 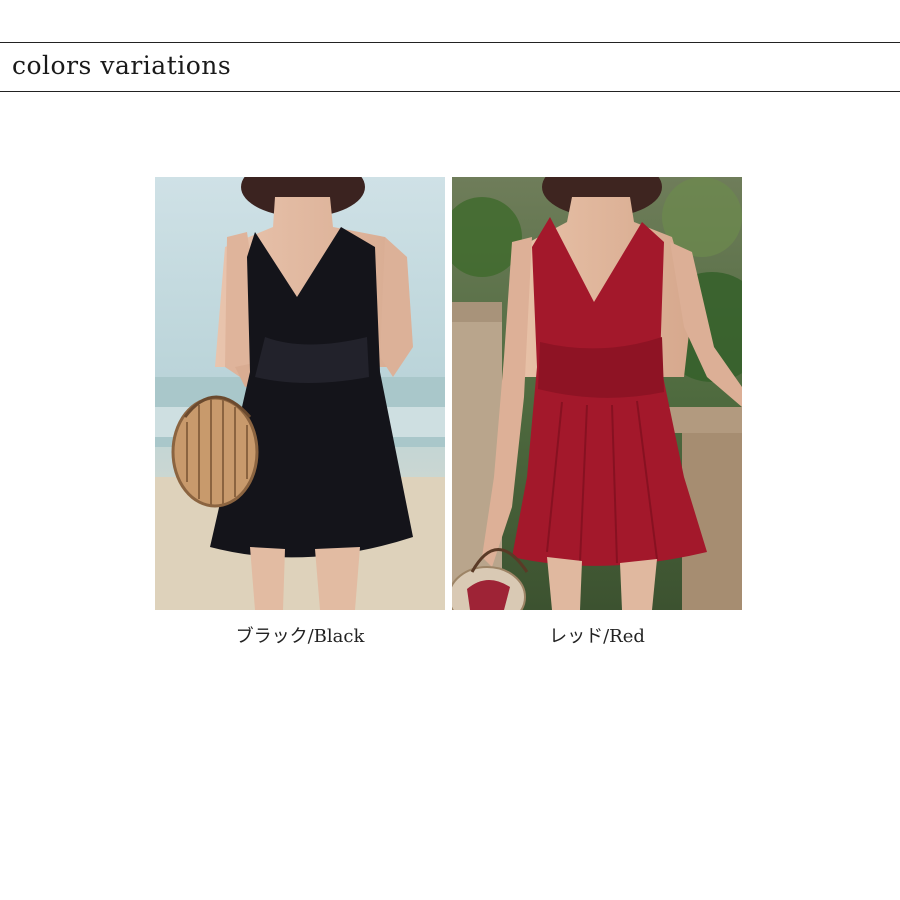 I want to click on caption-black: ブラック/Black, so click(x=300, y=636).